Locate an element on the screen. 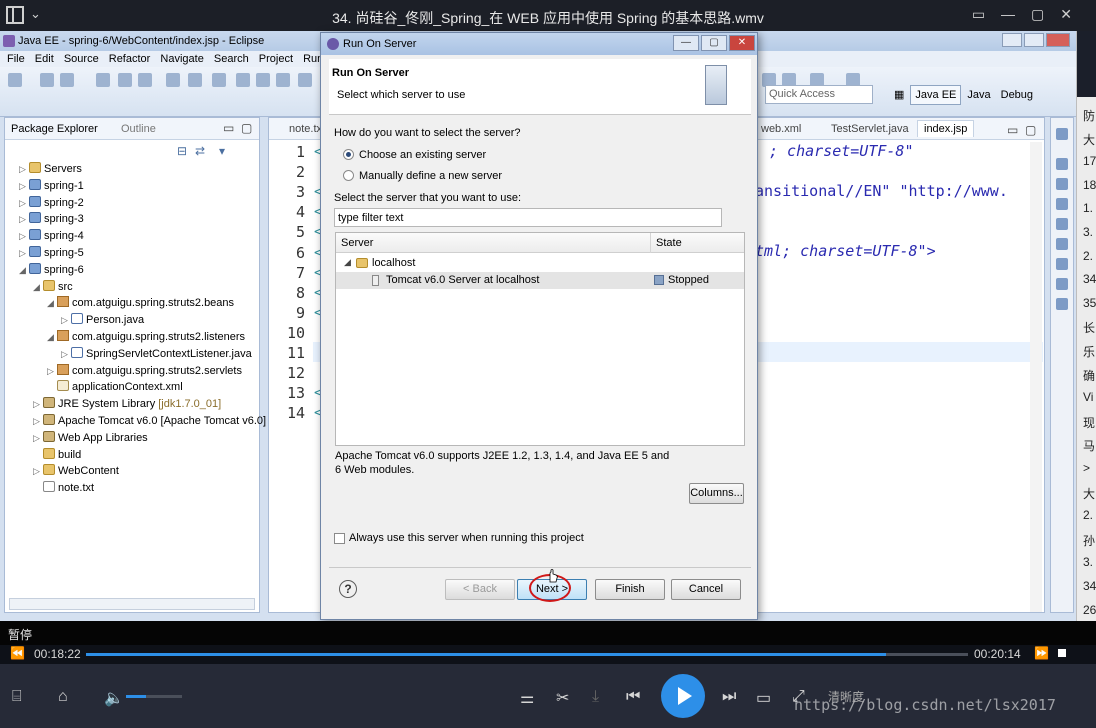 The width and height of the screenshot is (1096, 728). player-window-controls: ▭—▢✕ is located at coordinates (1030, 14).